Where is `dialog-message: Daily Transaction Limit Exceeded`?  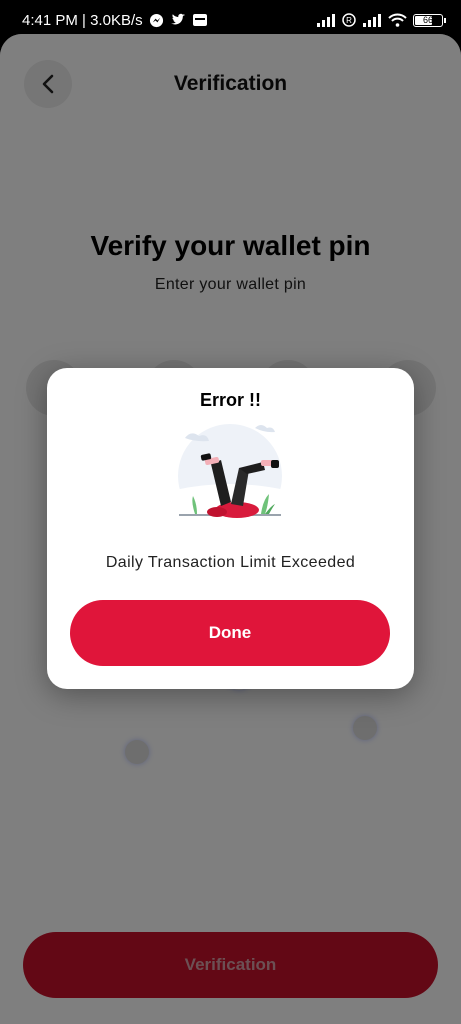
dialog-message: Daily Transaction Limit Exceeded is located at coordinates (230, 562).